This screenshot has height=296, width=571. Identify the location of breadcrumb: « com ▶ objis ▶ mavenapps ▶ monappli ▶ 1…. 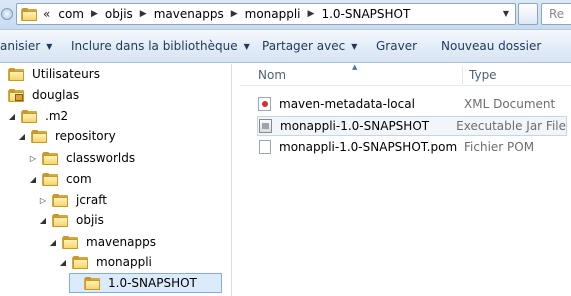
(228, 14).